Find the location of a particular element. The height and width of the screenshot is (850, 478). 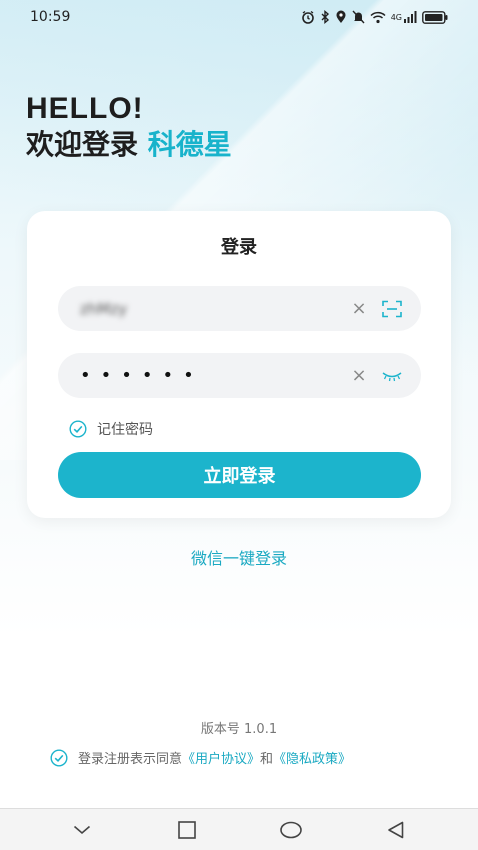

location-icon is located at coordinates (341, 17).